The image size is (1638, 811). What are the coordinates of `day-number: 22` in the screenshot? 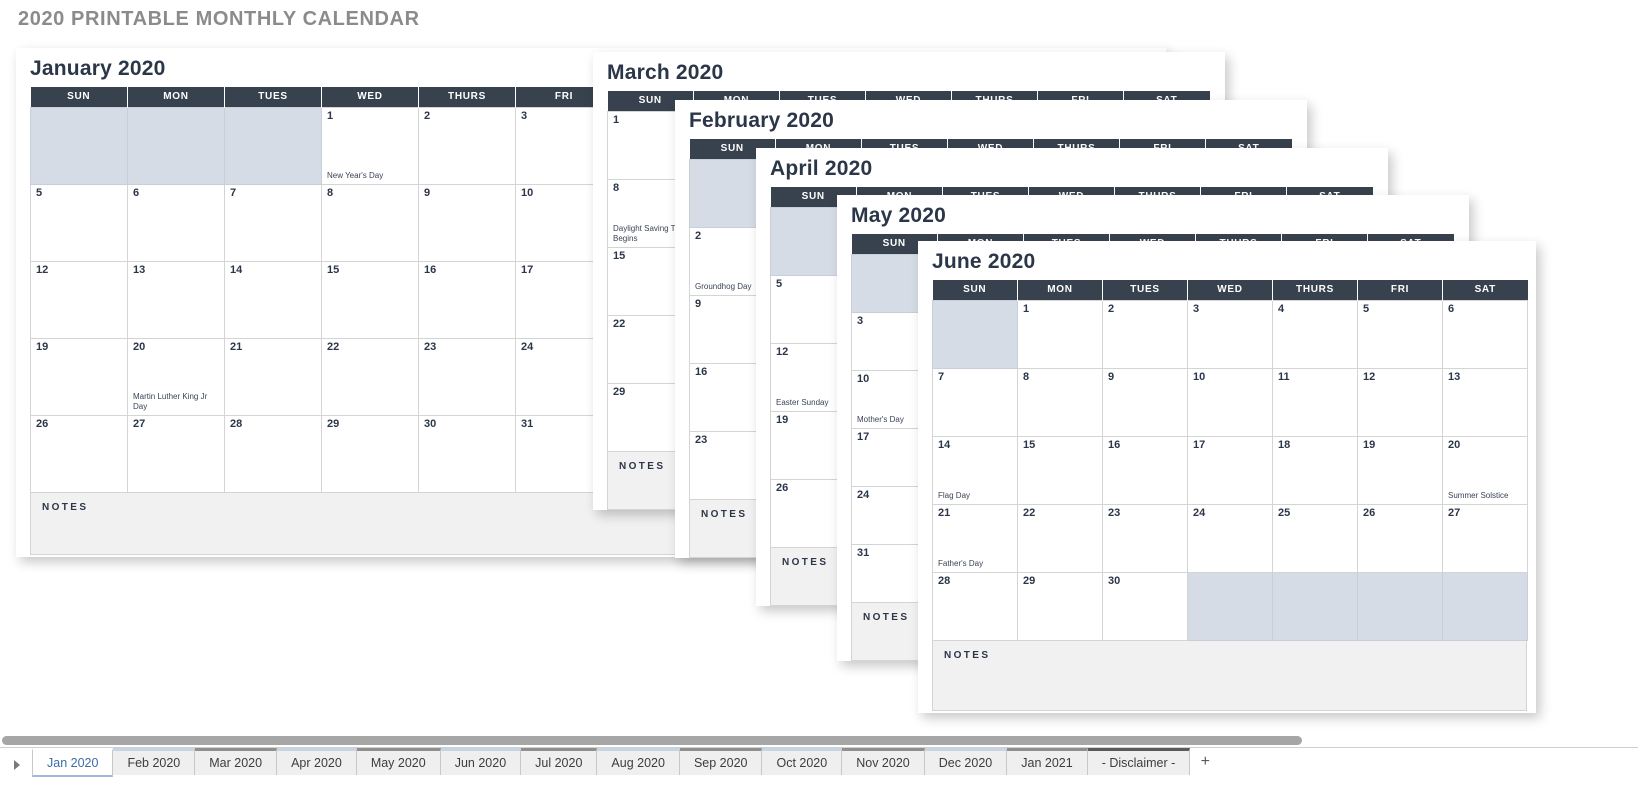 It's located at (1029, 513).